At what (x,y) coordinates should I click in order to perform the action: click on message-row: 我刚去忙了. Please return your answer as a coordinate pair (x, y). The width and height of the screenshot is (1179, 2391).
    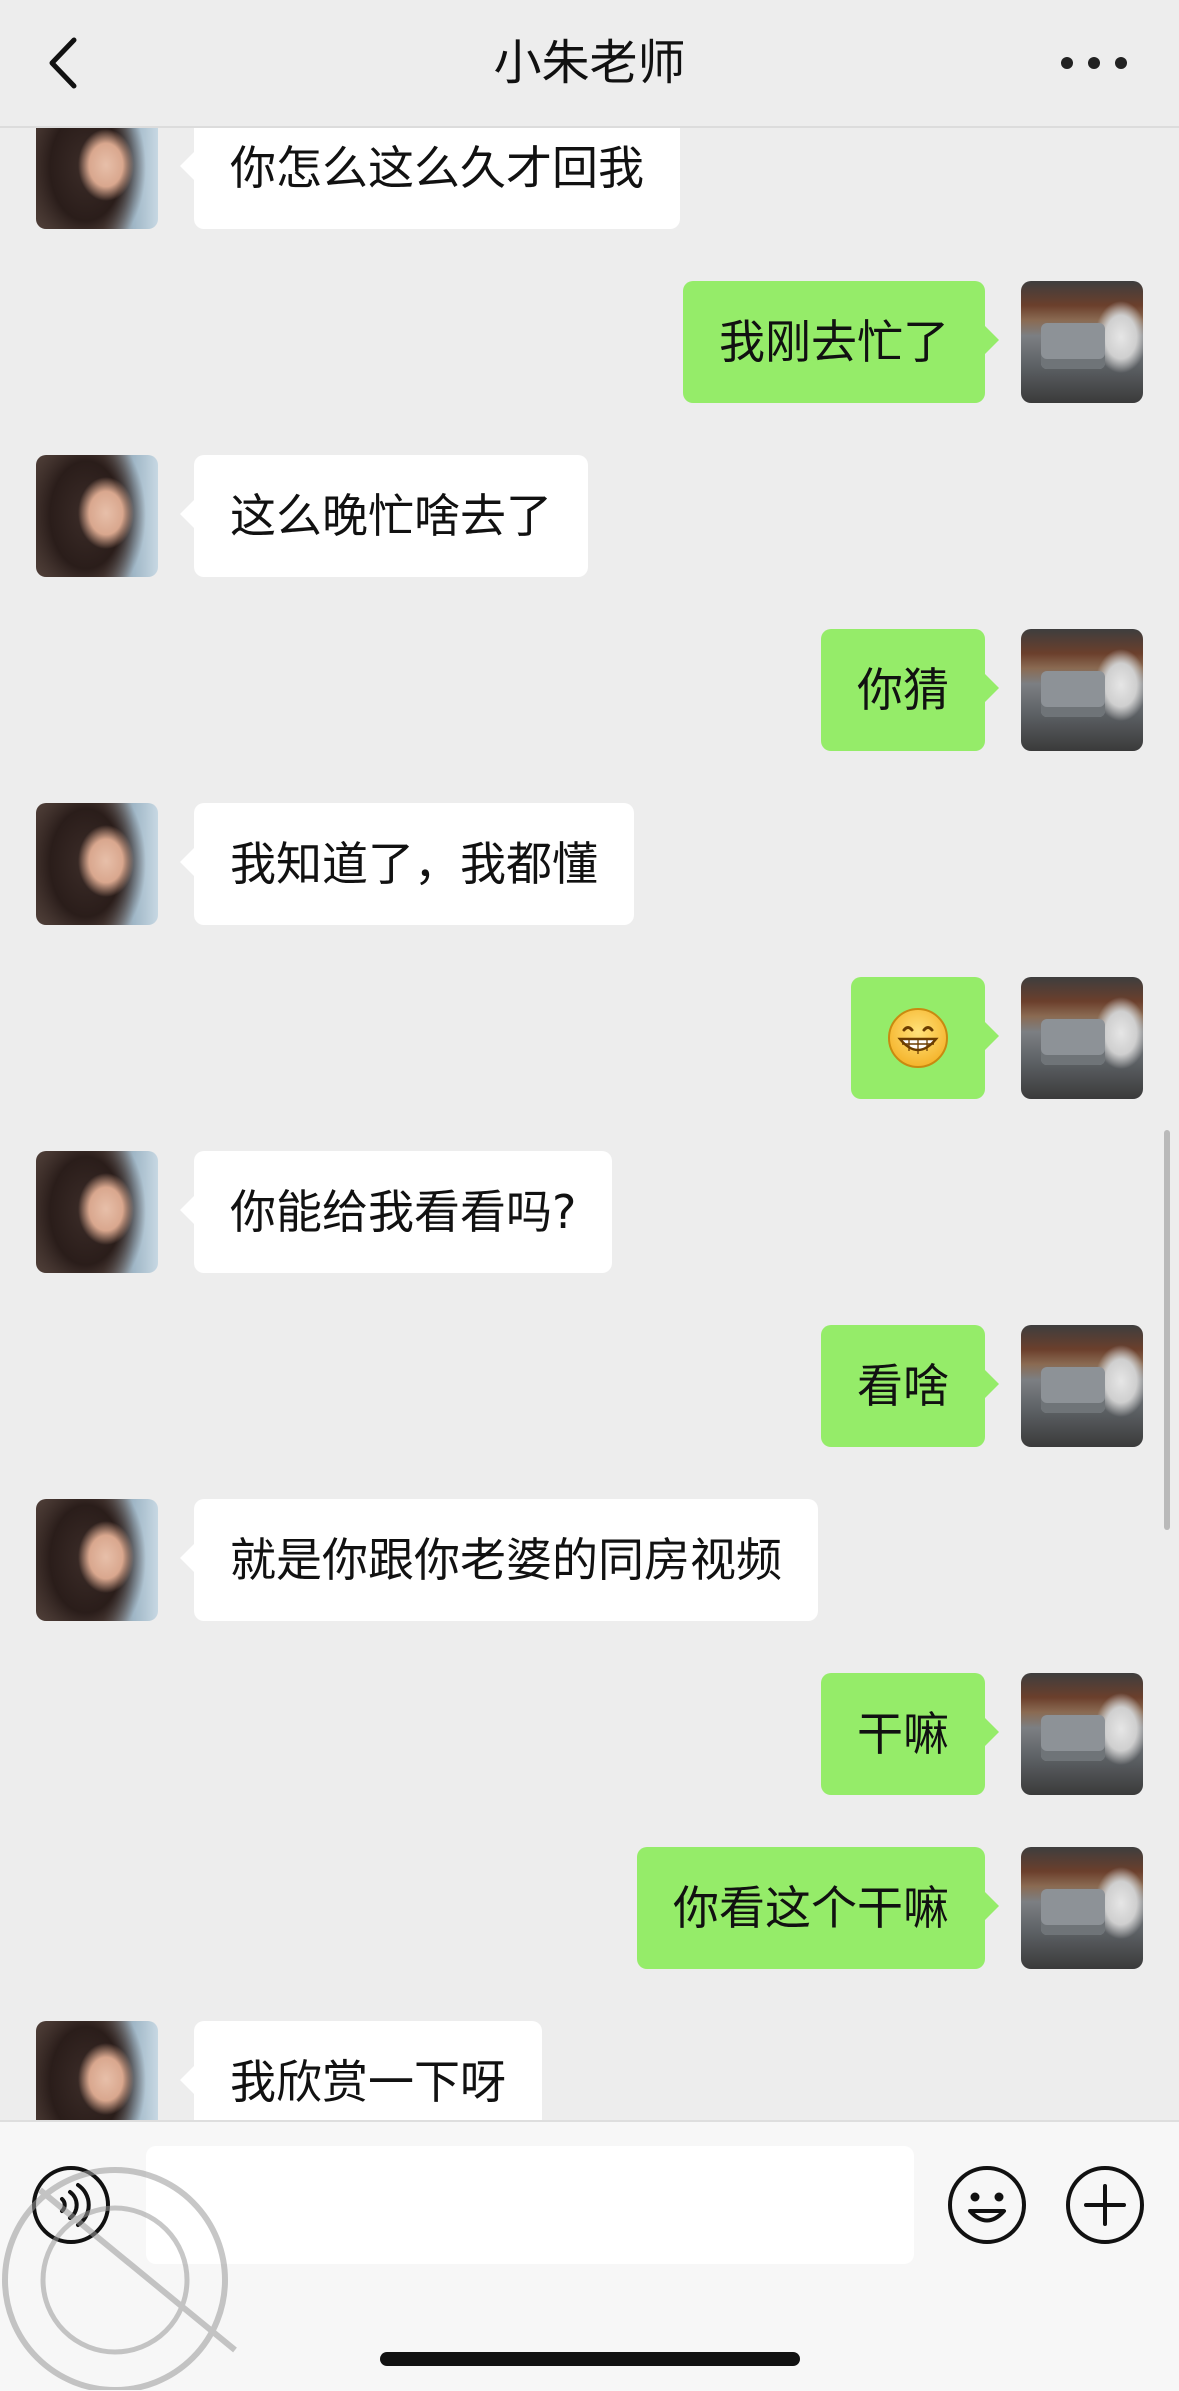
    Looking at the image, I should click on (589, 342).